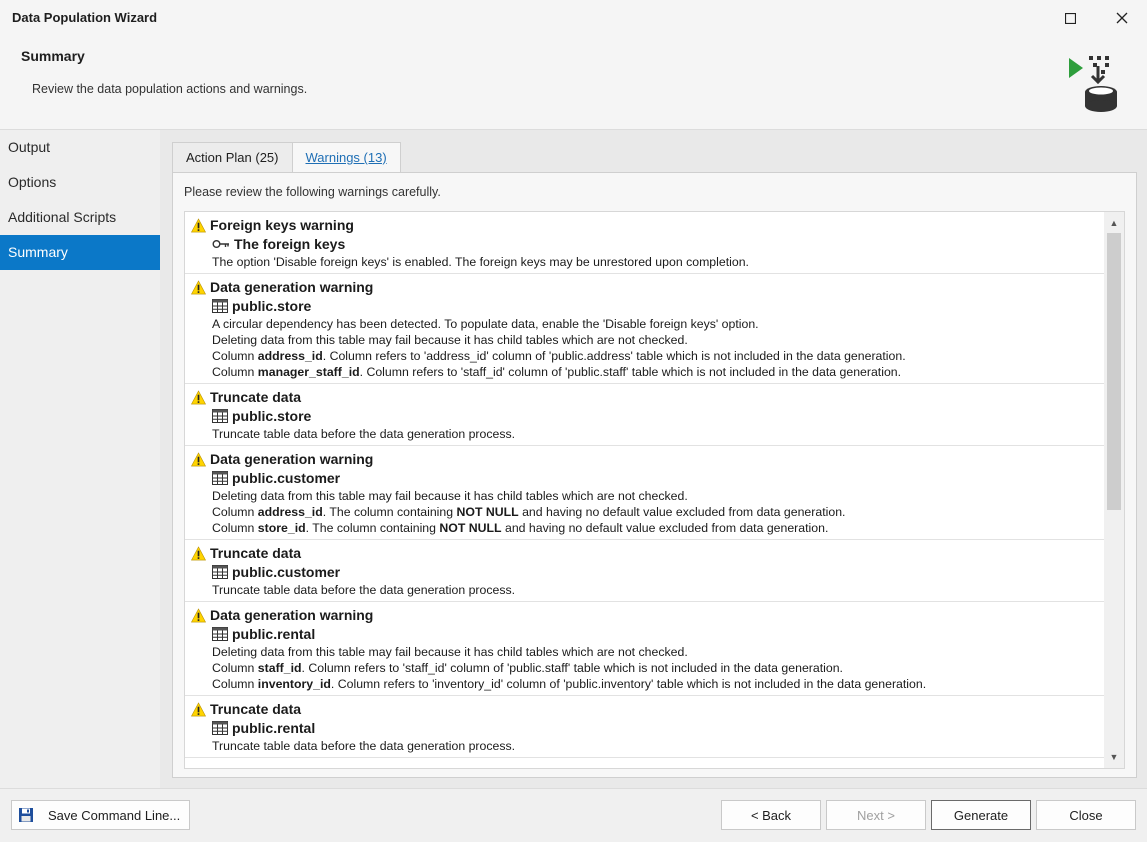 The width and height of the screenshot is (1147, 842). I want to click on generate-button: Generate, so click(981, 815).